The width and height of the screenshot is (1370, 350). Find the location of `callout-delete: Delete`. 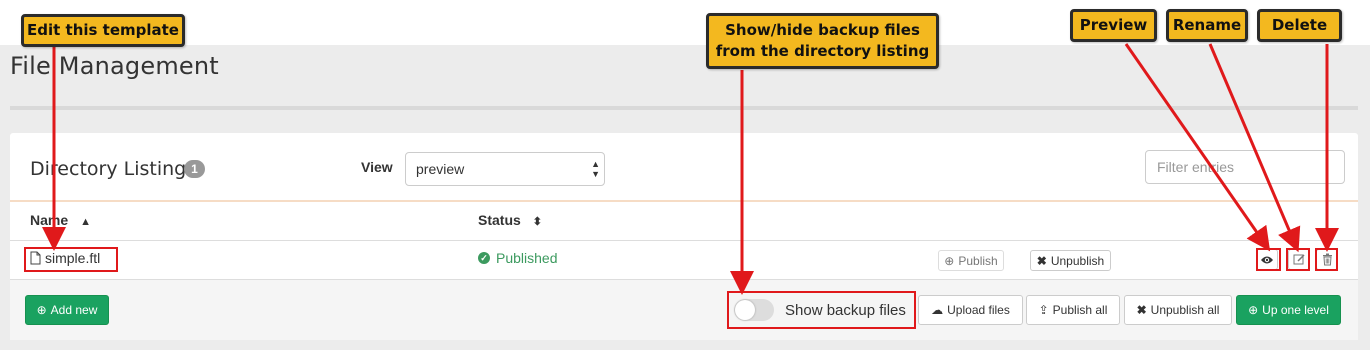

callout-delete: Delete is located at coordinates (1299, 25).